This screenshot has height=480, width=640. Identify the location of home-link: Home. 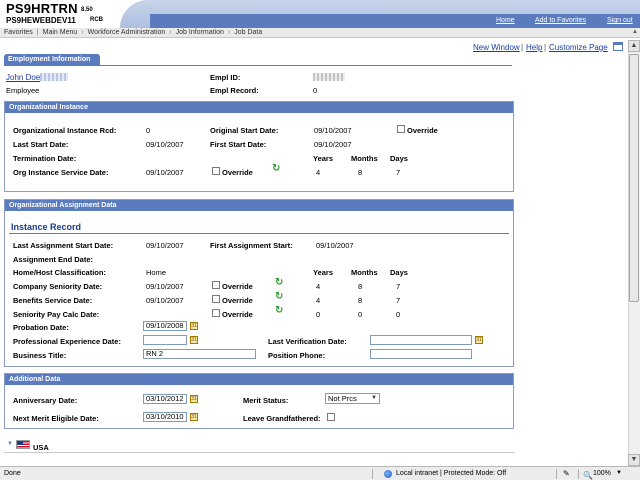
(505, 20).